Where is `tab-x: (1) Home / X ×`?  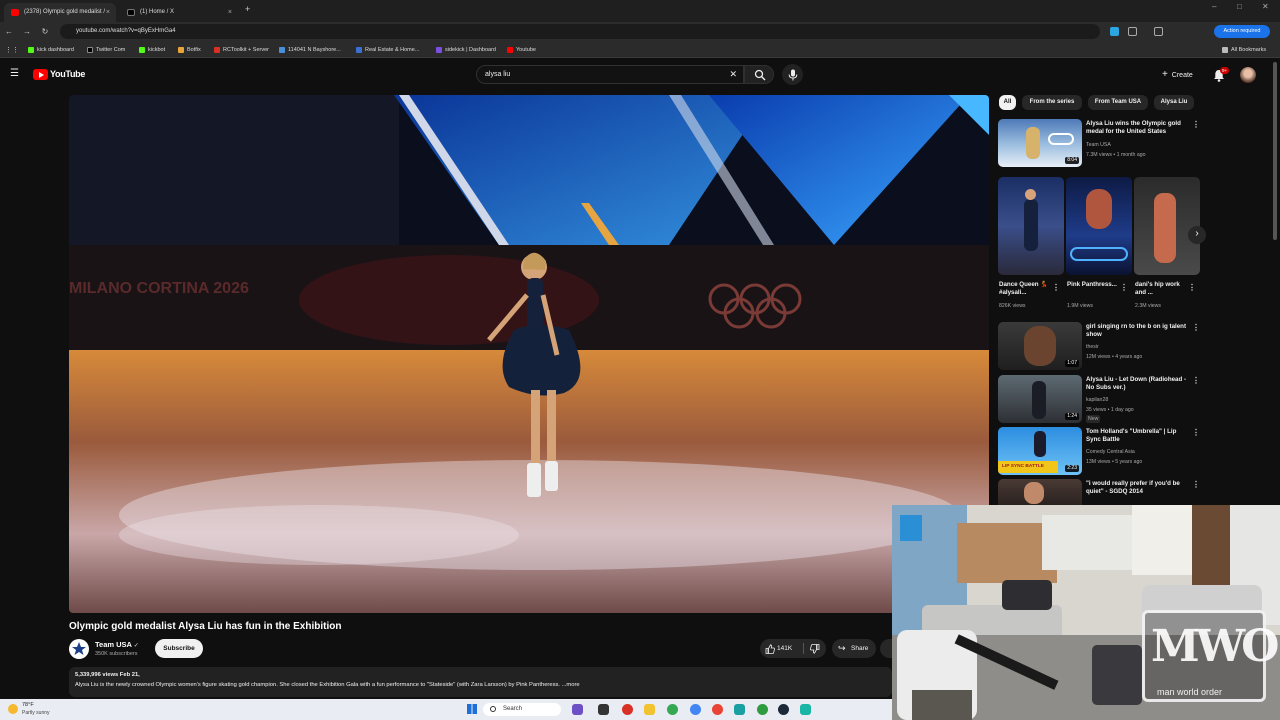
tab-x: (1) Home / X × is located at coordinates (179, 12).